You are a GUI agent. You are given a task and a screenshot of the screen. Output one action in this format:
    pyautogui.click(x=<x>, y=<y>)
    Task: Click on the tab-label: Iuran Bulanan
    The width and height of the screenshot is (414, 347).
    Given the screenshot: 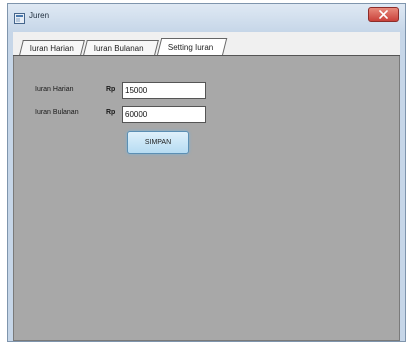 What is the action you would take?
    pyautogui.click(x=118, y=48)
    